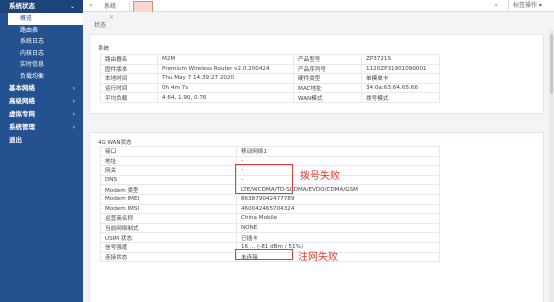 Image resolution: width=554 pixels, height=302 pixels. What do you see at coordinates (168, 180) in the screenshot?
I see `field-label: DNS` at bounding box center [168, 180].